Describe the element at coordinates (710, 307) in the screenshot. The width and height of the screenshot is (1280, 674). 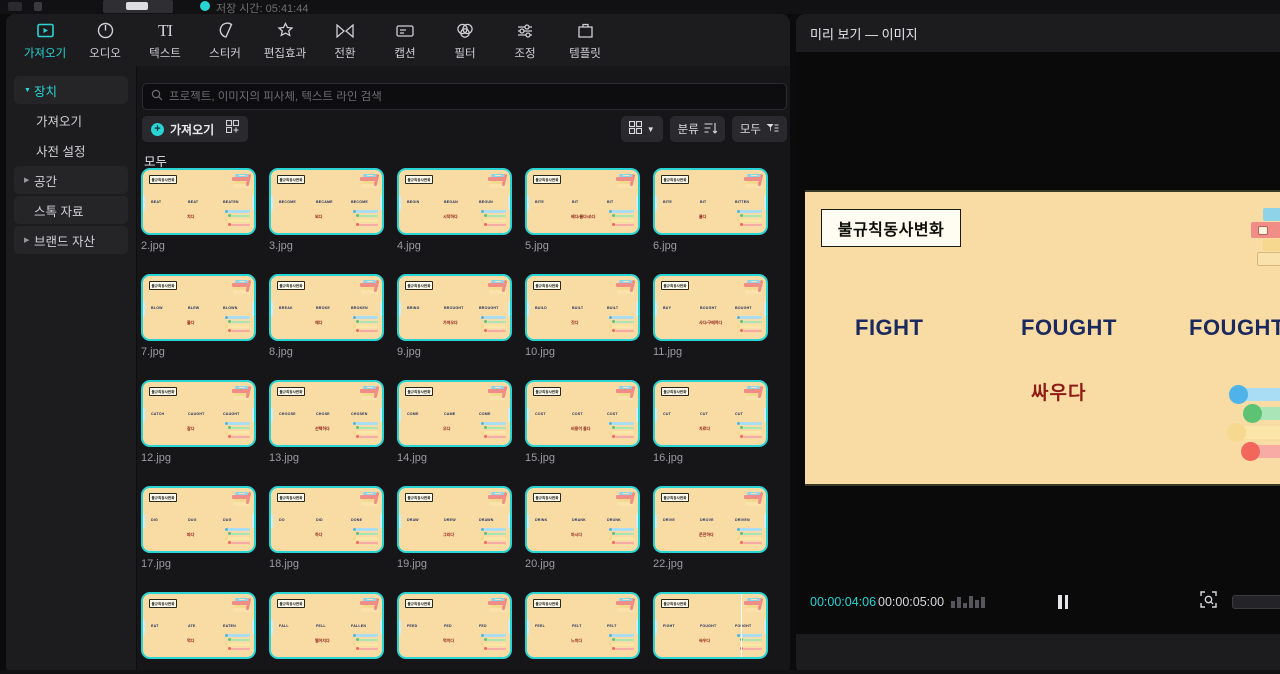
I see `media-thumbnail: 불규칙동사변화 BUY BOUGHT BOUGHT 사다/구매하다` at that location.